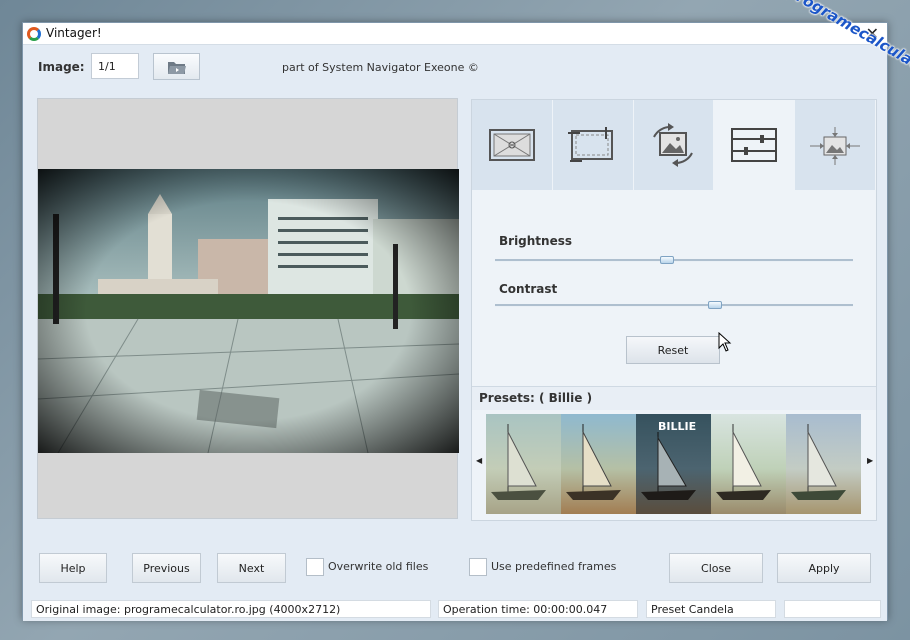 Image resolution: width=910 pixels, height=640 pixels. I want to click on preset-billie-caption: BILLIE, so click(677, 426).